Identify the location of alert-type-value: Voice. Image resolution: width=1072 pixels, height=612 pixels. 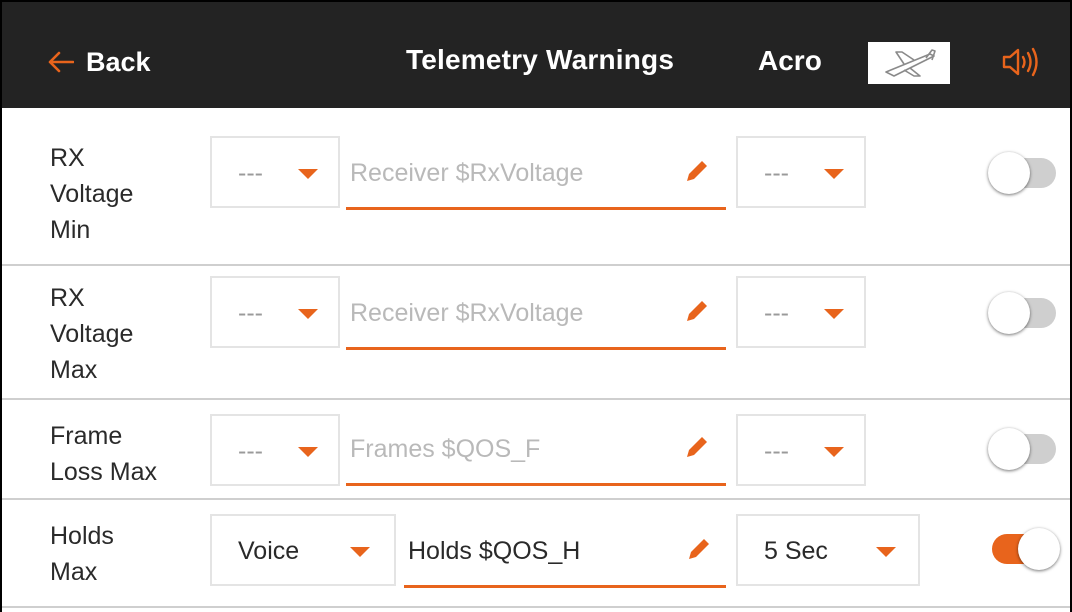
(269, 551).